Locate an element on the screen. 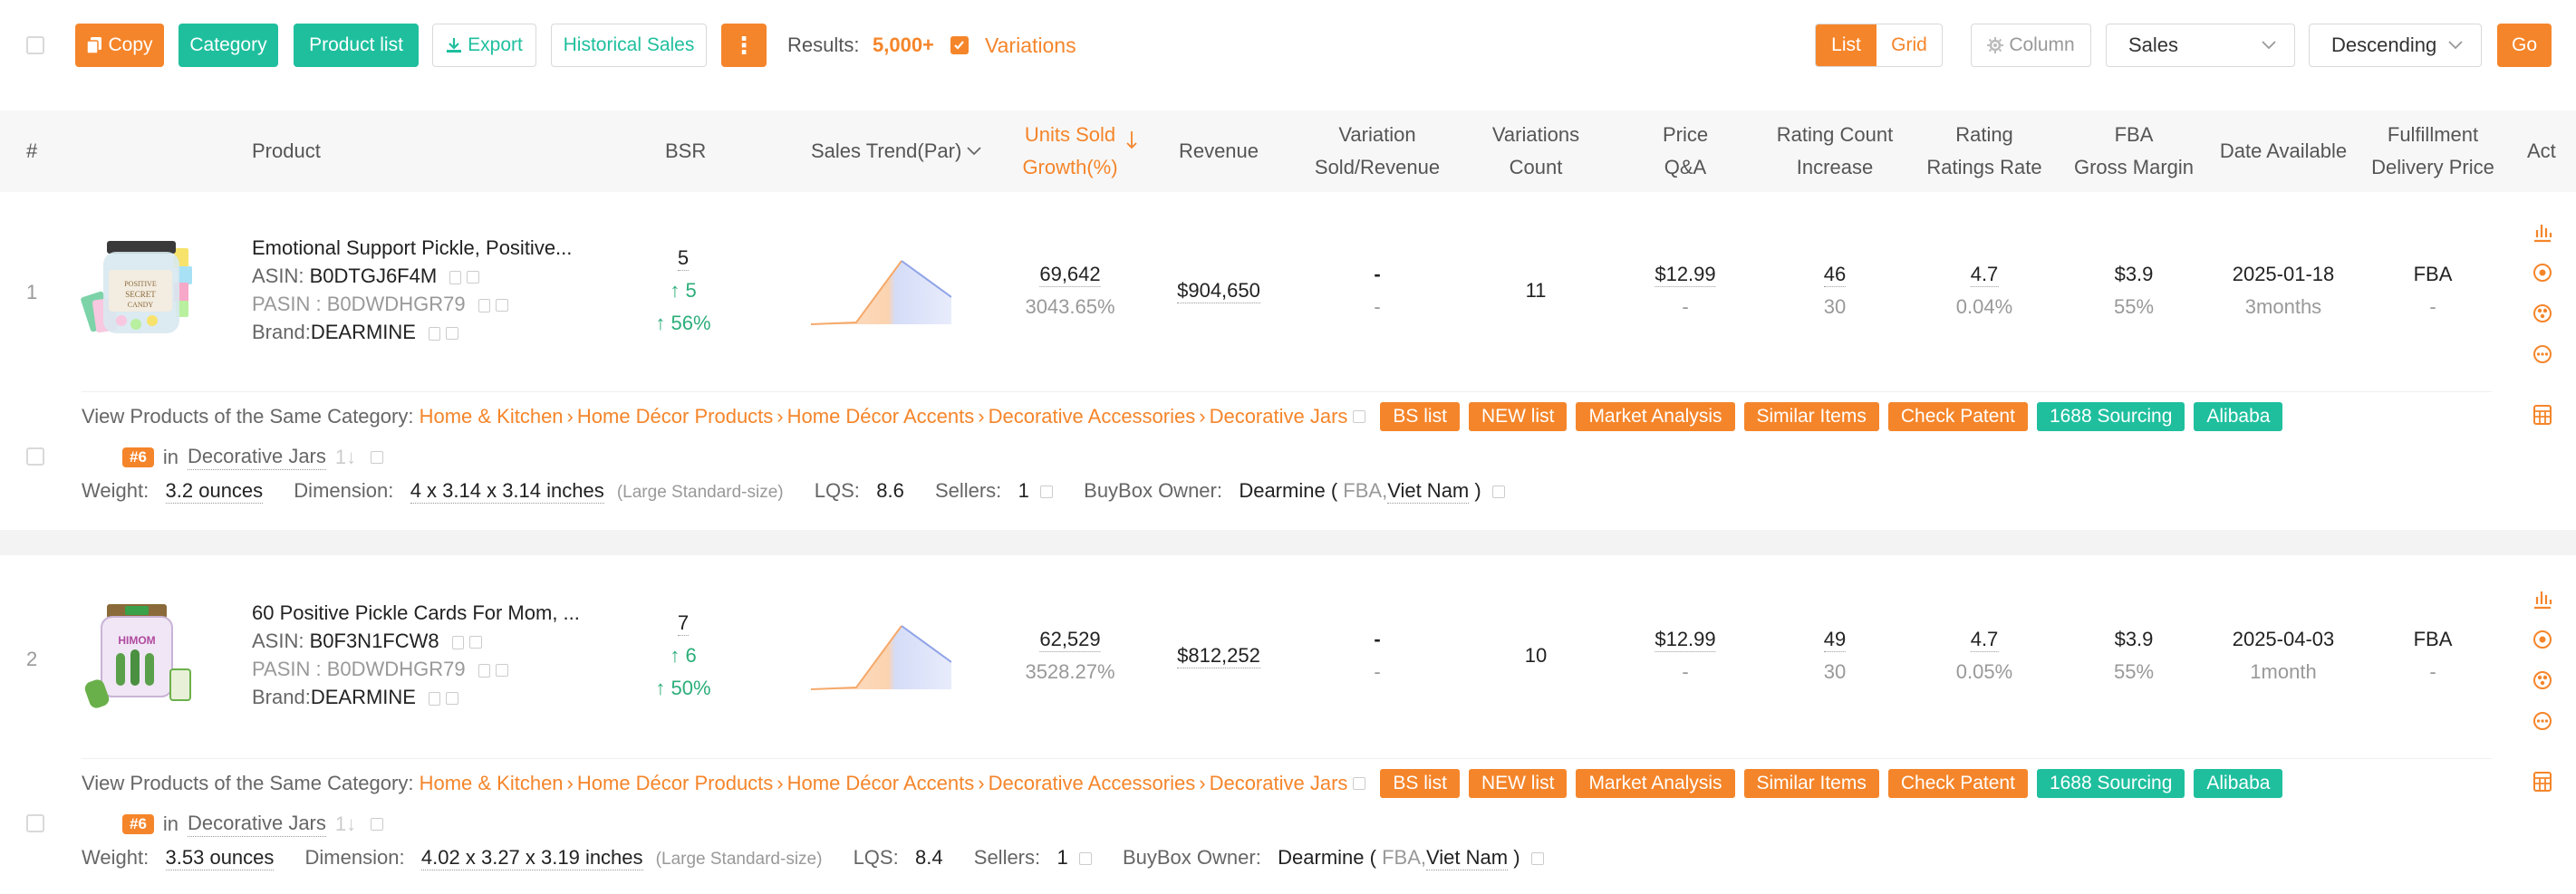  col-units-sold: Units Sold Growth(%) is located at coordinates (1070, 151).